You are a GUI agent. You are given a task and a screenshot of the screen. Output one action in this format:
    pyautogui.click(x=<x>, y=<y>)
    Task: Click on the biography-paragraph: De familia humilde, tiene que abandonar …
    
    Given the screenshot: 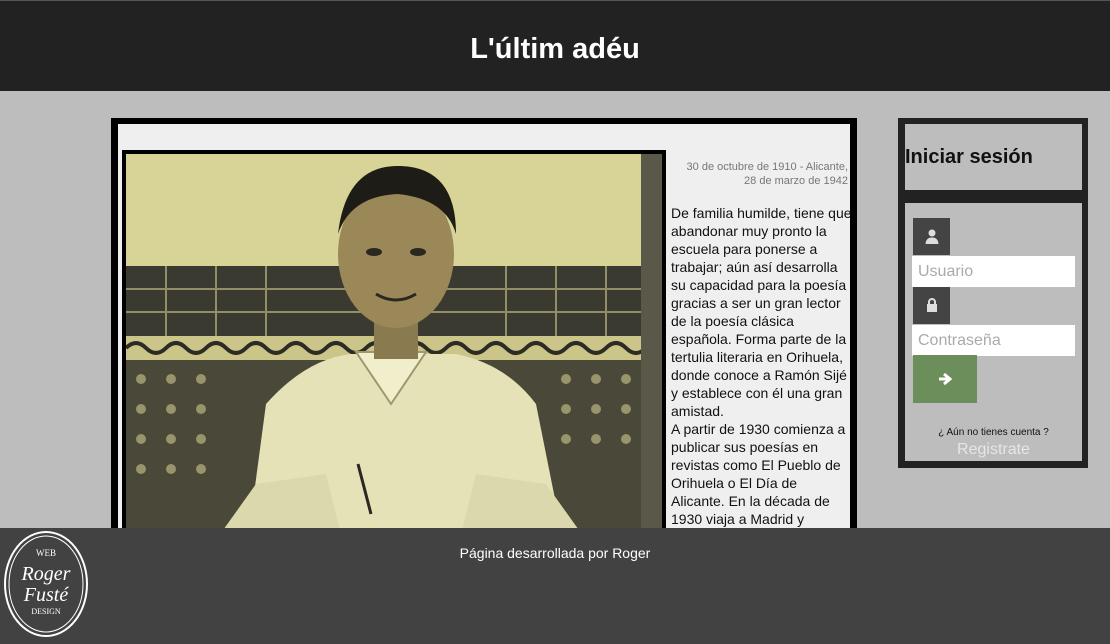 What is the action you would take?
    pyautogui.click(x=760, y=312)
    